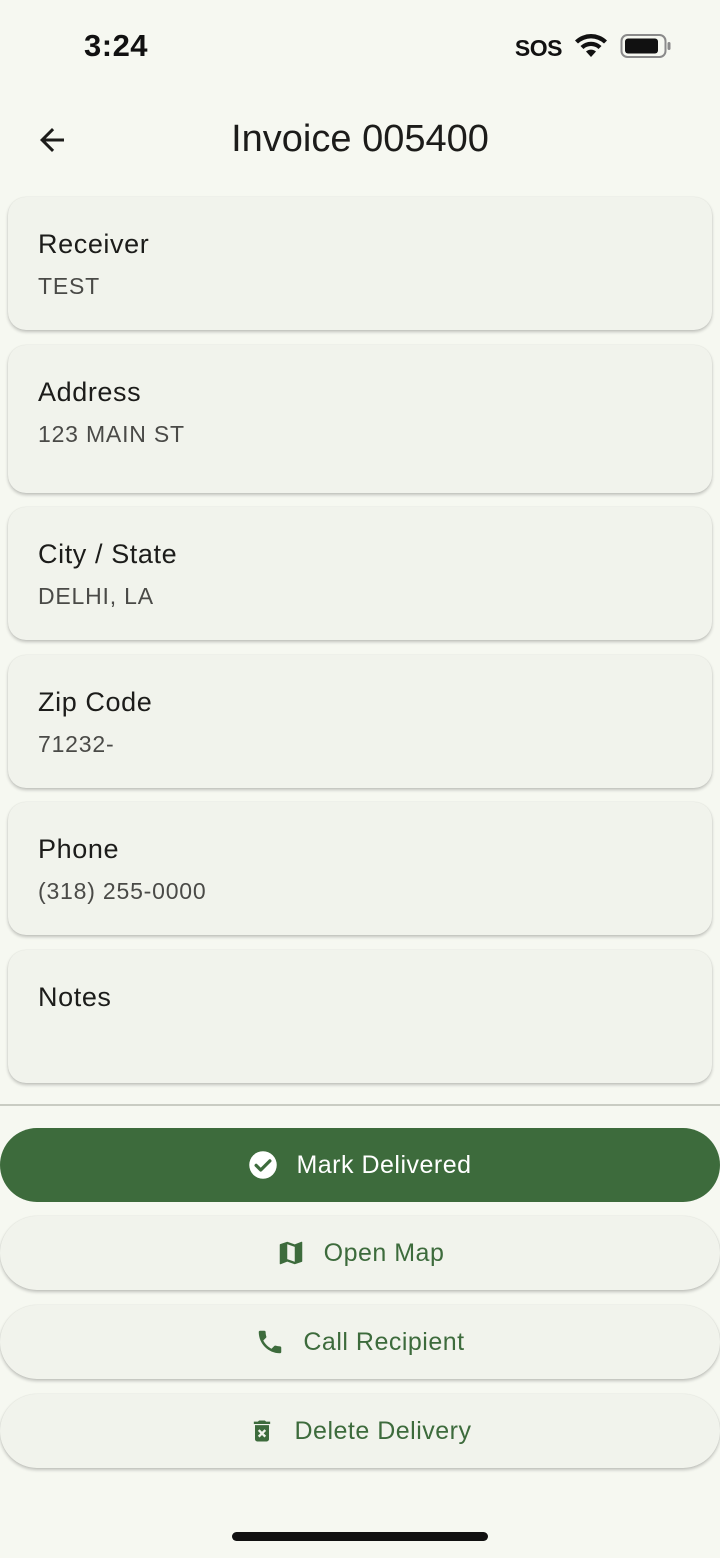 This screenshot has height=1558, width=720. Describe the element at coordinates (360, 573) in the screenshot. I see `city-state-card: City / State DELHI, LA` at that location.